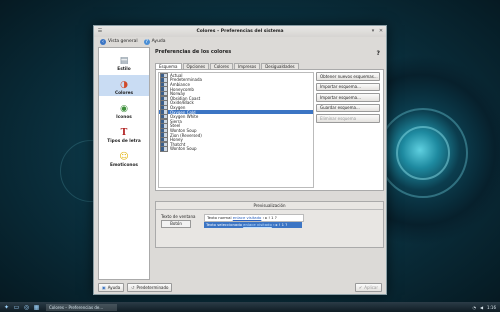 The image size is (500, 312). I want to click on kde-menu-icon: ✦, so click(6, 307).